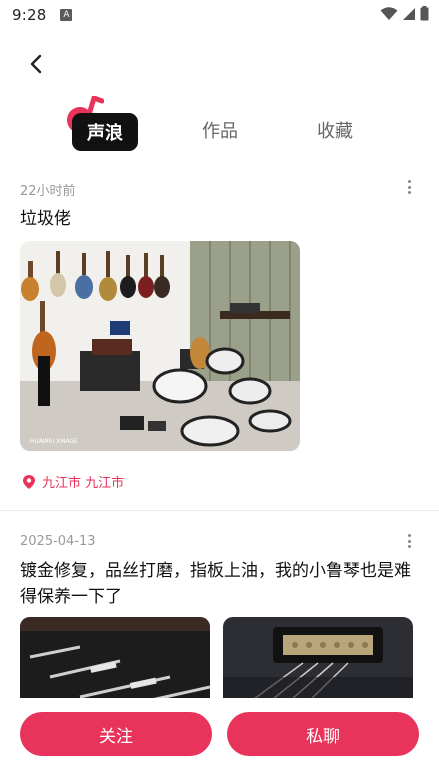 Image resolution: width=439 pixels, height=780 pixels. Describe the element at coordinates (219, 510) in the screenshot. I see `post-divider` at that location.